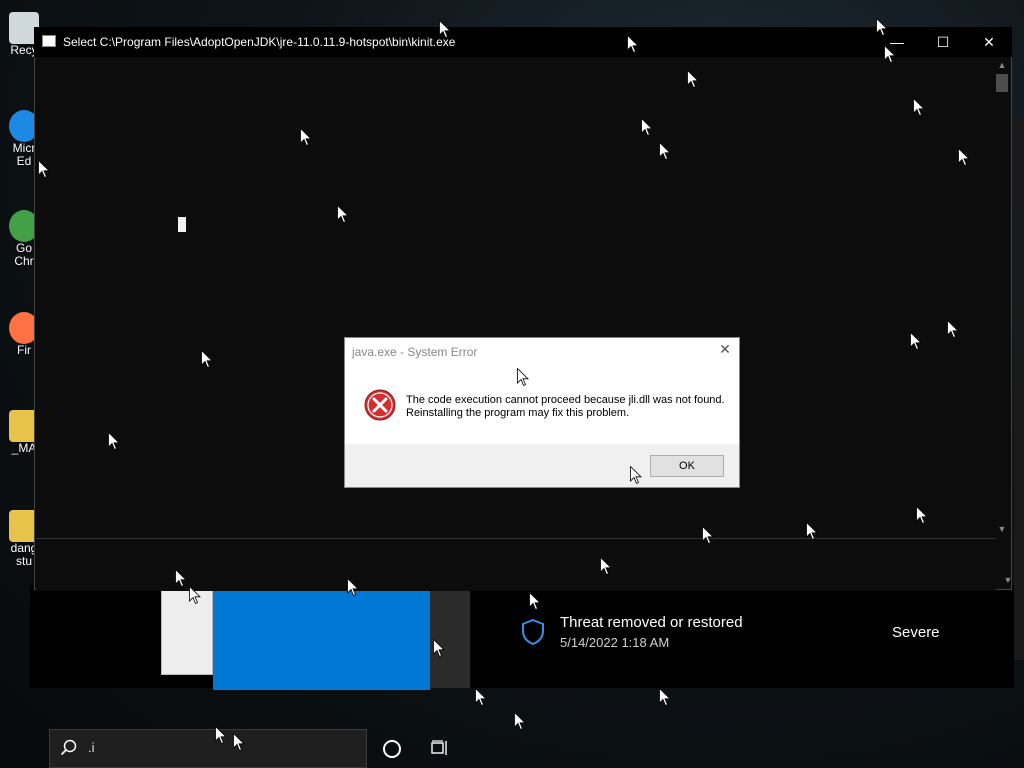 This screenshot has width=1024, height=768. I want to click on scroll-up-arrow-icon: ▲, so click(1002, 65).